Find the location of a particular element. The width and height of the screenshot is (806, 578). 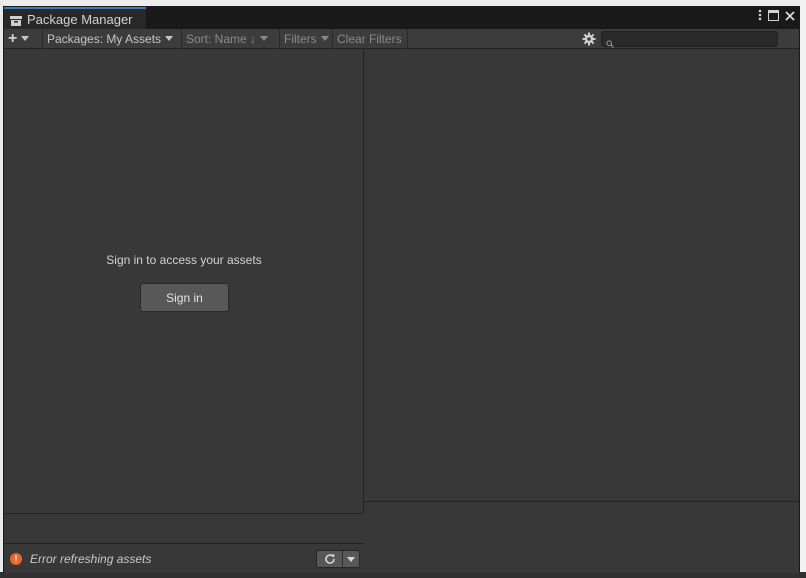

packages-dropdown-label: Packages: My Assets is located at coordinates (104, 39).